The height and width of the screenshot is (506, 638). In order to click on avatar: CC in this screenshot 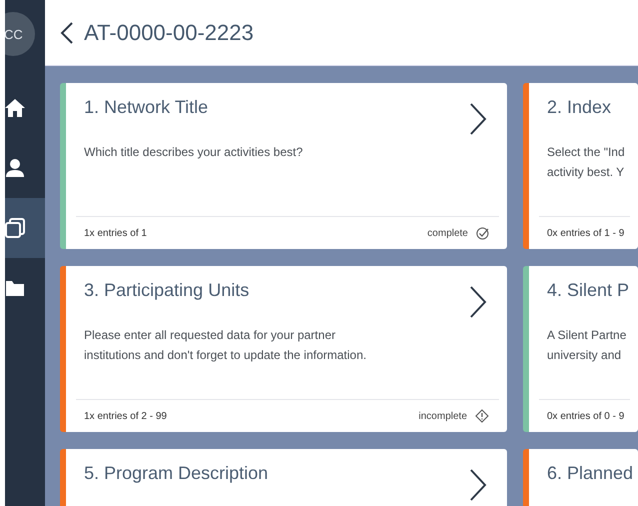, I will do `click(20, 34)`.